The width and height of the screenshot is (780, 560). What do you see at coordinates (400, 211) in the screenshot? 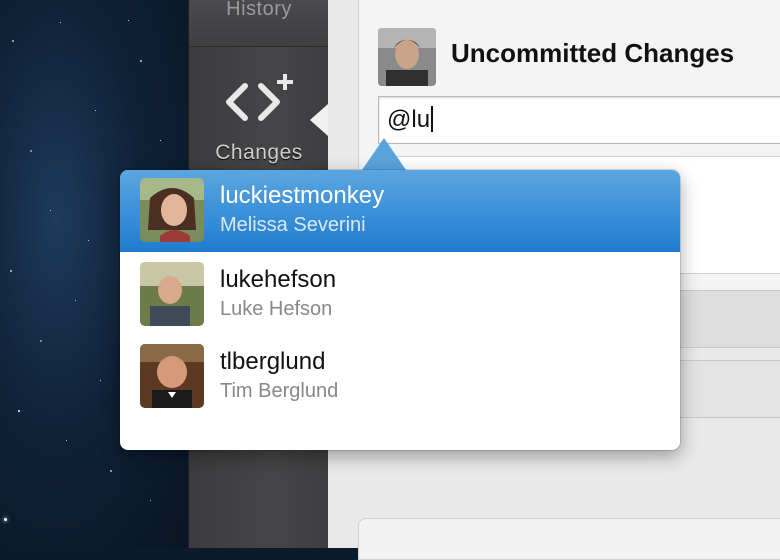
I see `list-item: luckiestmonkey Melissa Severini` at bounding box center [400, 211].